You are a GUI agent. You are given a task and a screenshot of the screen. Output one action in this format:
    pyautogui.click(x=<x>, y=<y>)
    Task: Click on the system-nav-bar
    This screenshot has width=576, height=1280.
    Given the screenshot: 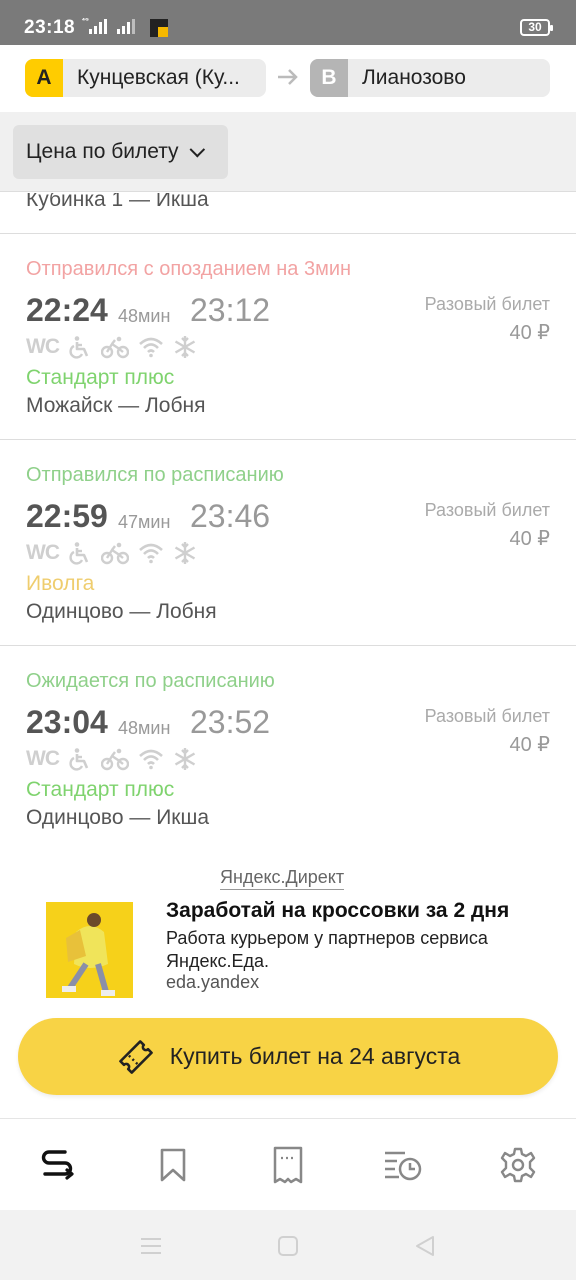 What is the action you would take?
    pyautogui.click(x=288, y=1245)
    